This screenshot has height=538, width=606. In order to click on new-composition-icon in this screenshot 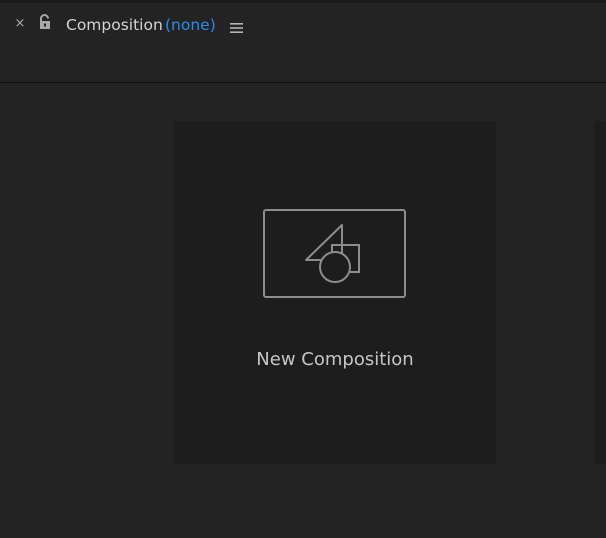, I will do `click(334, 253)`.